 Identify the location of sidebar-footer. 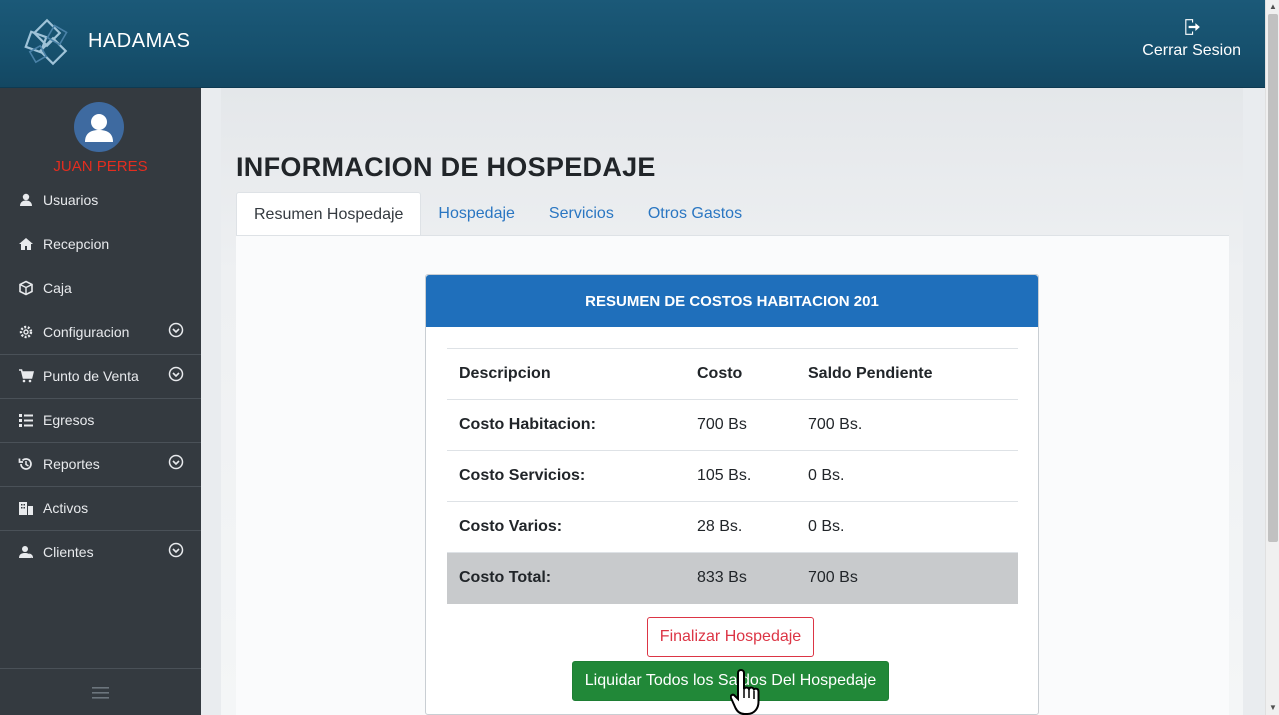
(100, 691).